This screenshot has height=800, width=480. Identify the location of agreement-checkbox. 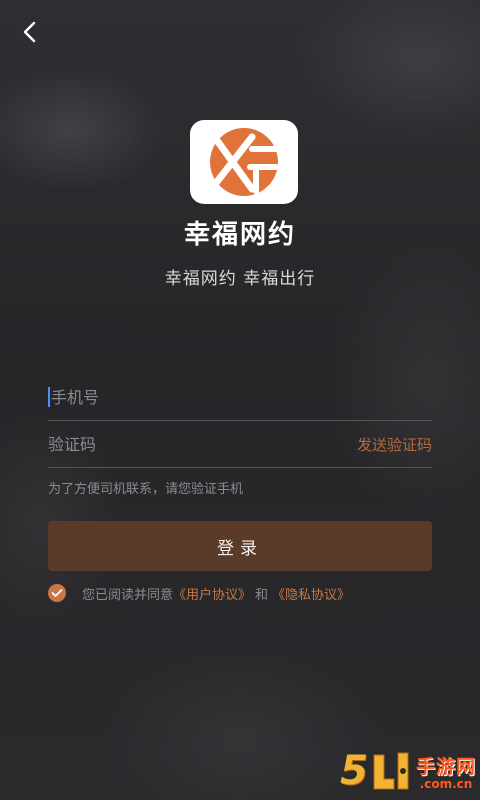
(57, 593).